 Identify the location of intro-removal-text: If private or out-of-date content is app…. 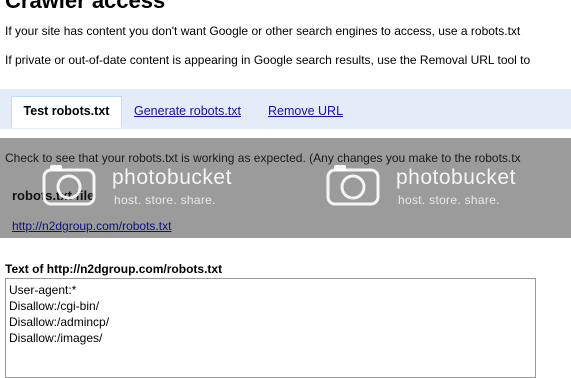
(268, 60).